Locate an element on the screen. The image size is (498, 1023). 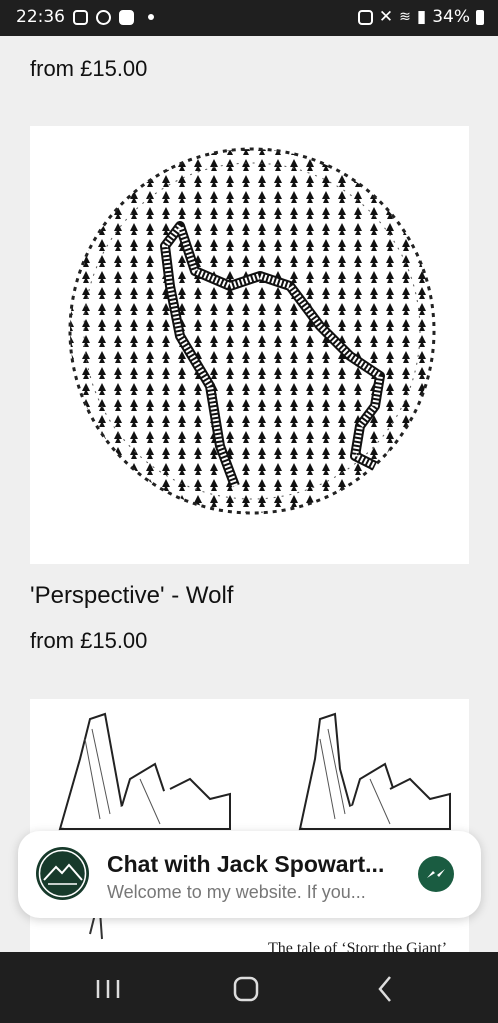
notification-dot-icon is located at coordinates (151, 17).